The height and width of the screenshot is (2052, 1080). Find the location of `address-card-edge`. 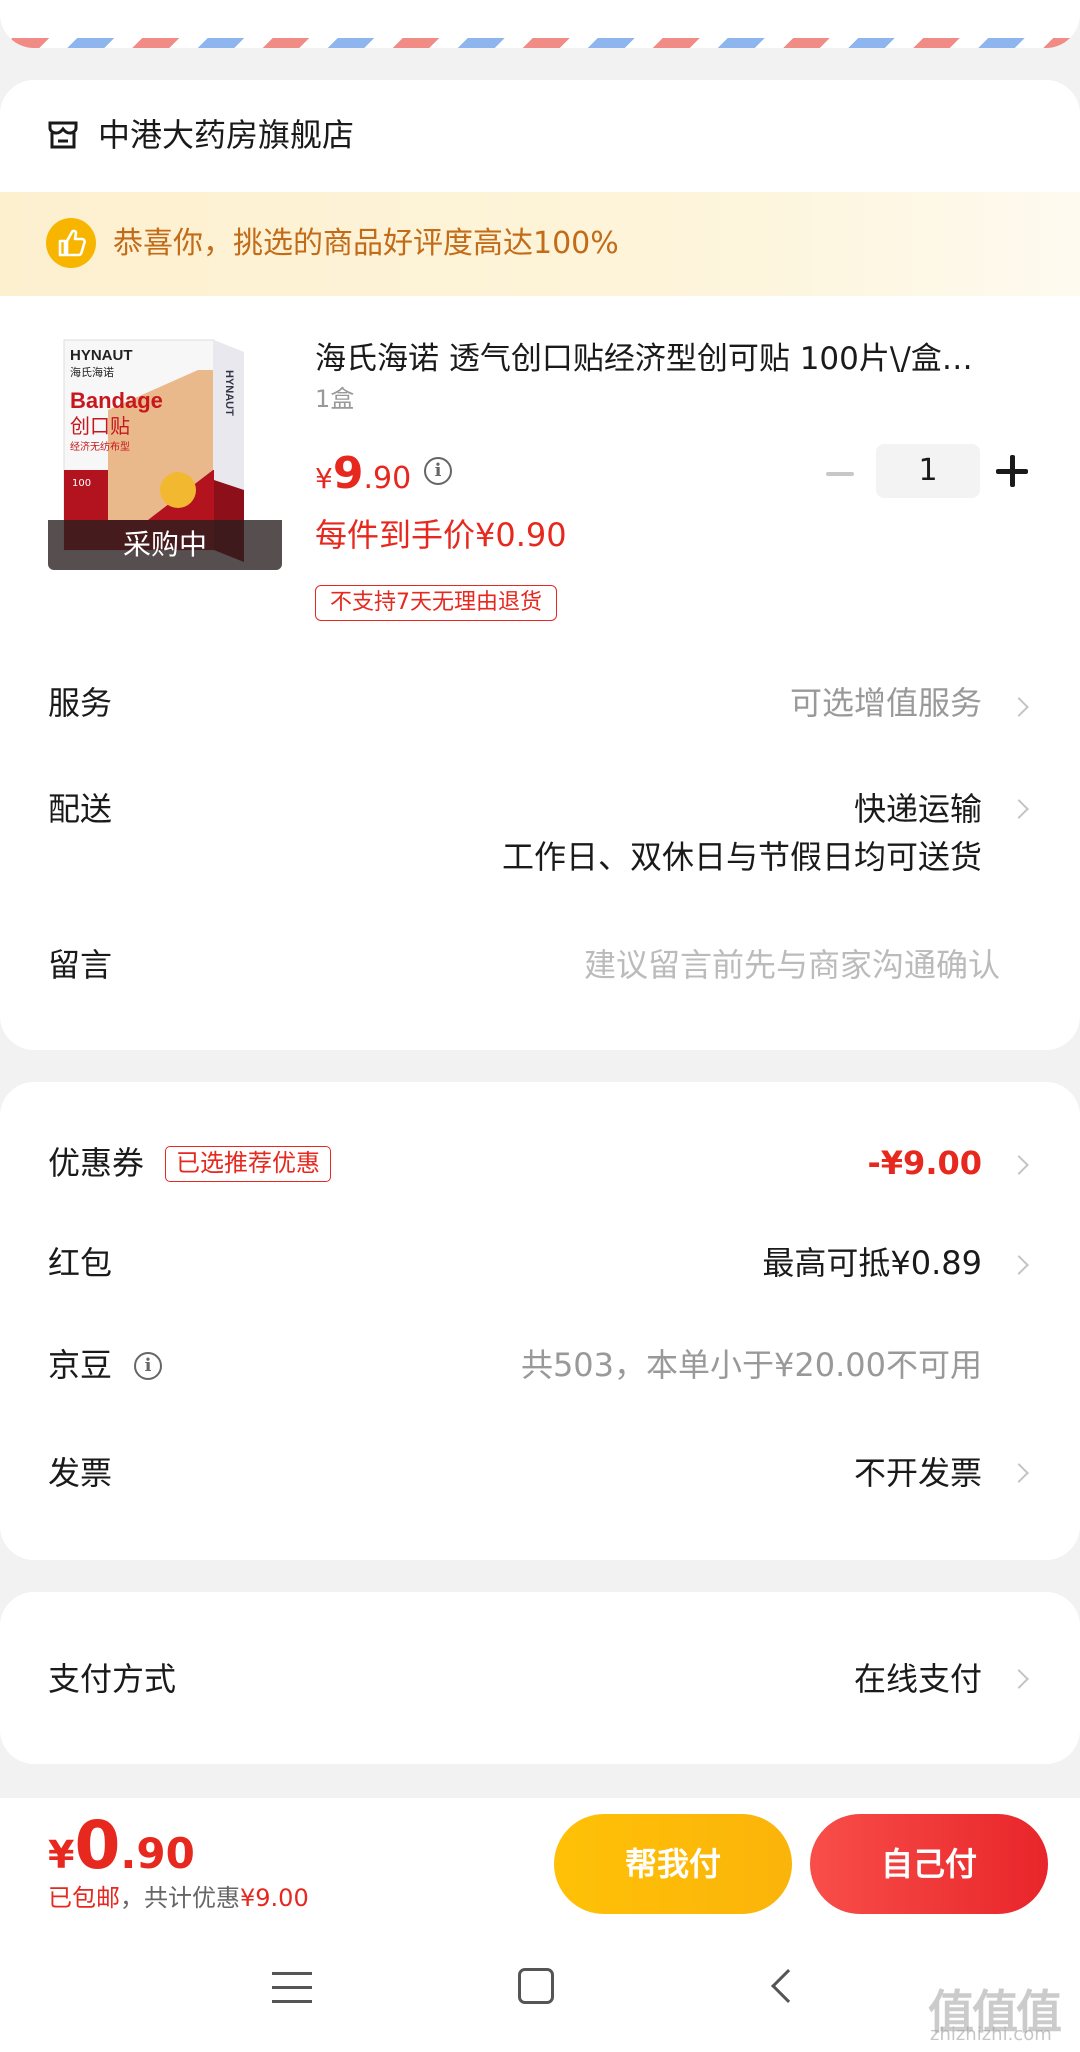

address-card-edge is located at coordinates (540, 24).